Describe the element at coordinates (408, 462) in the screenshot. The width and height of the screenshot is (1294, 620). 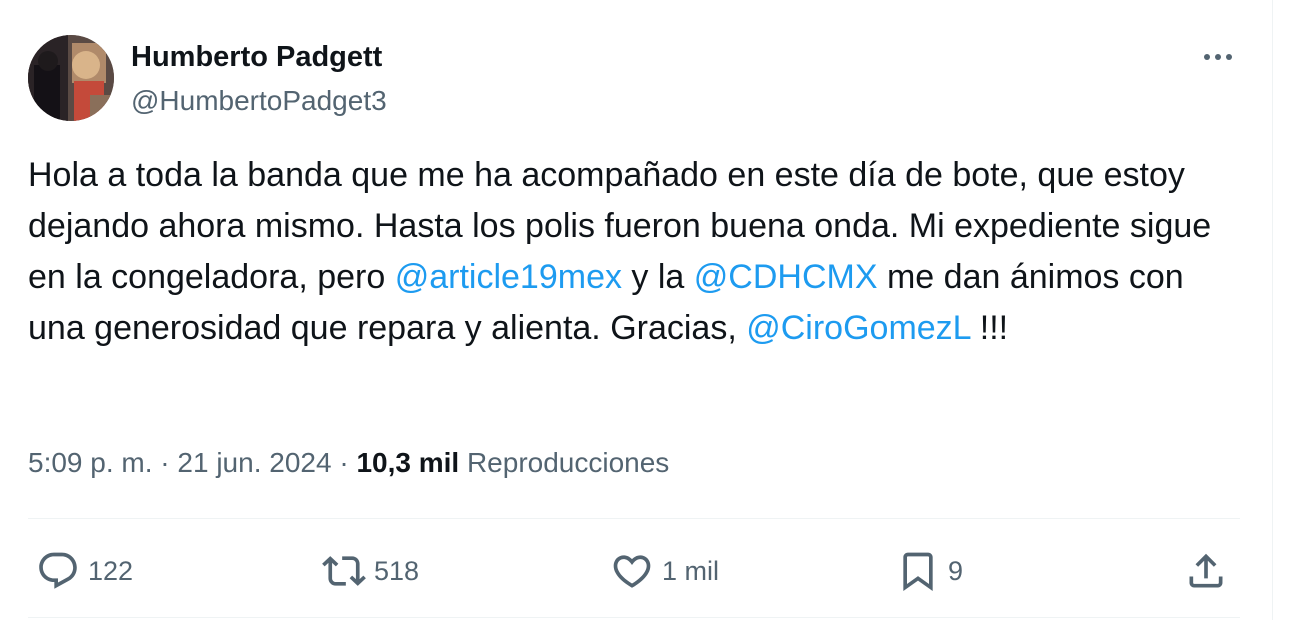
I see `views-count: 10,3 mil` at that location.